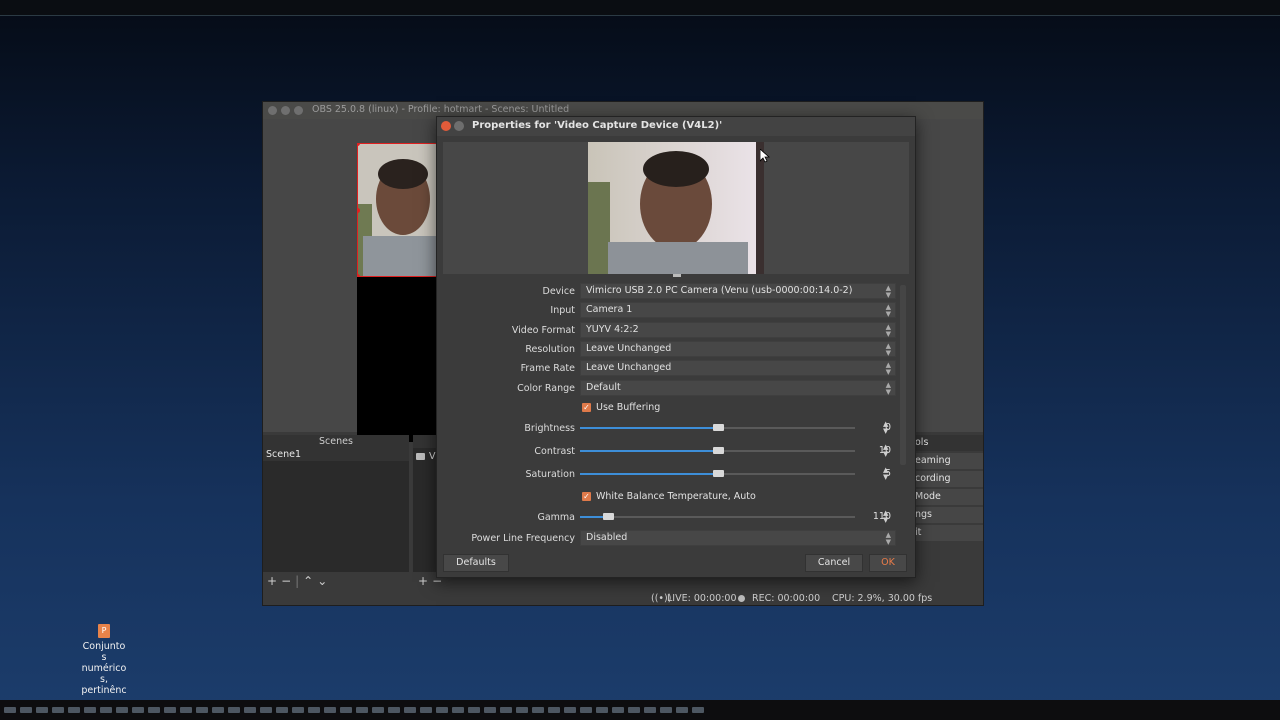  Describe the element at coordinates (738, 368) in the screenshot. I see `frame-rate-select: Leave Unchanged ▲ ▼` at that location.